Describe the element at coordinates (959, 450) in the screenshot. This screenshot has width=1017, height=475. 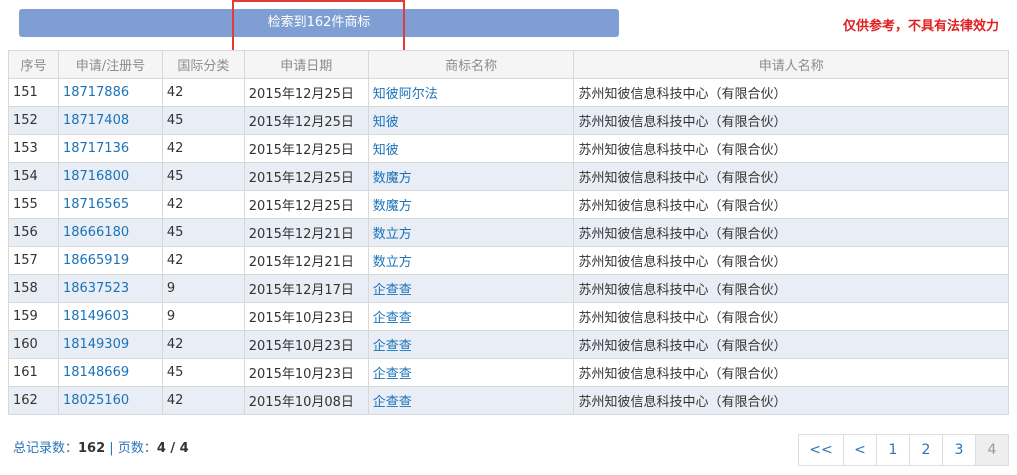
I see `page-button-3: 3` at that location.